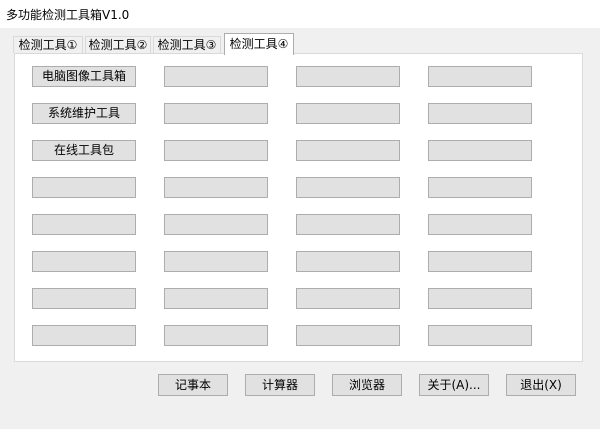 The height and width of the screenshot is (429, 600). What do you see at coordinates (68, 15) in the screenshot?
I see `window-title: 多功能检测工具箱V1.0` at bounding box center [68, 15].